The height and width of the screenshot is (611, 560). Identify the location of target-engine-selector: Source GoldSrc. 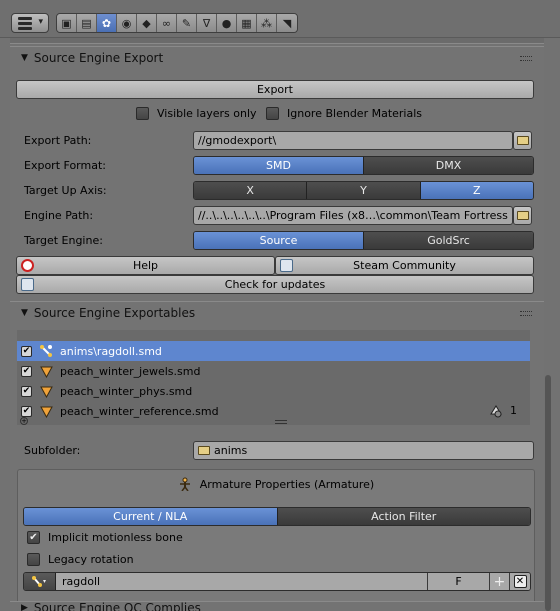
(363, 240).